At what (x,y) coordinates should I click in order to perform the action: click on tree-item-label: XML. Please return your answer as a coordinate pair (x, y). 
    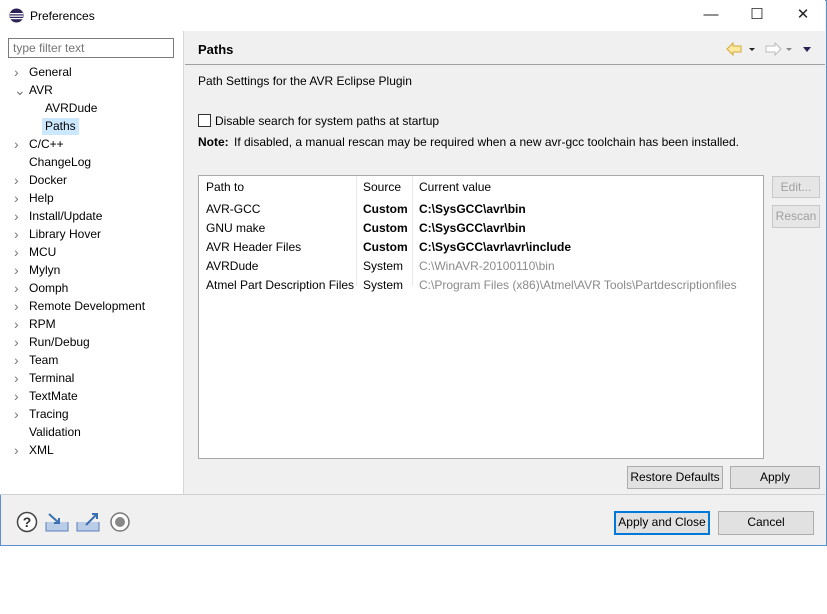
    Looking at the image, I should click on (41, 450).